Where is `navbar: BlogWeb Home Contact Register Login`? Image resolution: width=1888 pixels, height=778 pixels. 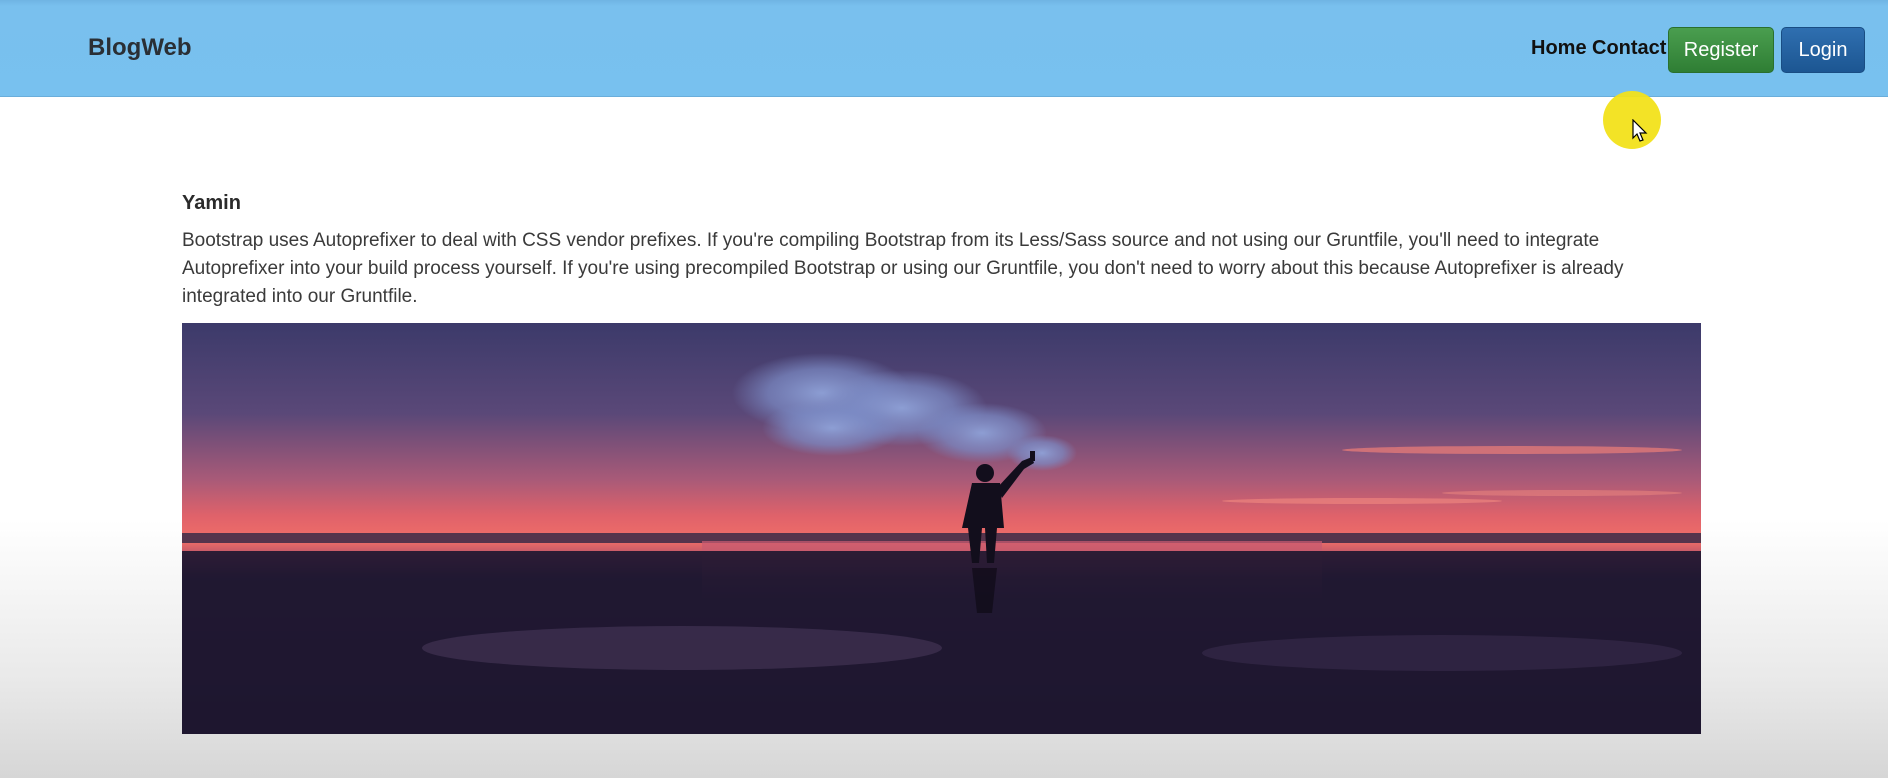
navbar: BlogWeb Home Contact Register Login is located at coordinates (944, 48).